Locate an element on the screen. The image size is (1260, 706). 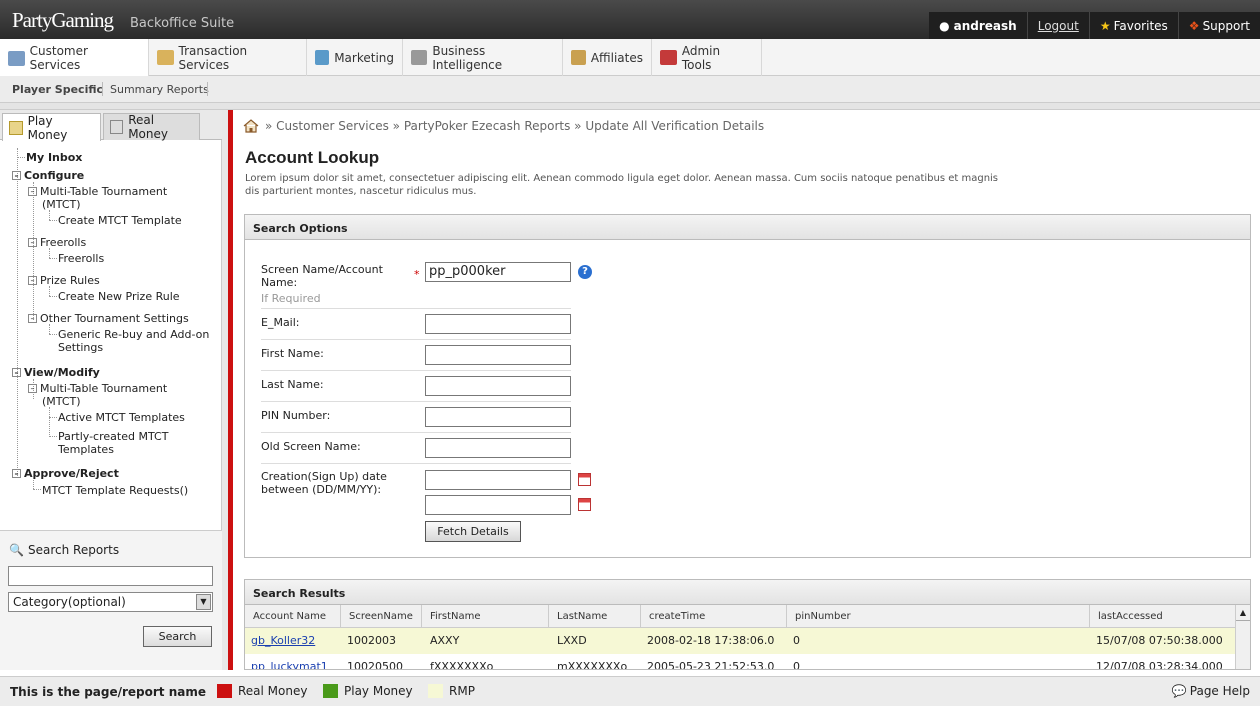
nav-admin-tools: Admin Tools is located at coordinates (707, 57).